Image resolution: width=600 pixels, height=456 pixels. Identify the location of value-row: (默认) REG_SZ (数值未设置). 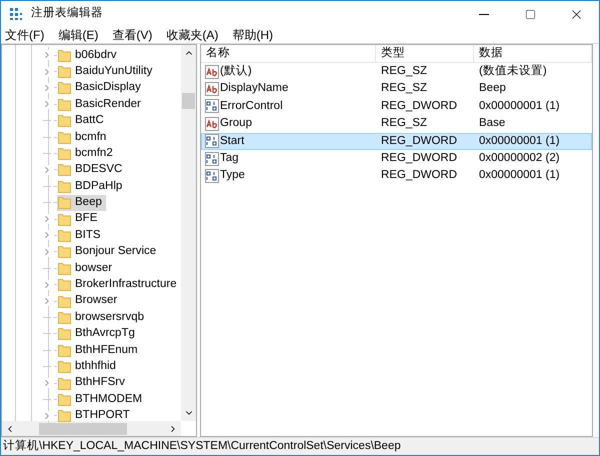
(396, 71).